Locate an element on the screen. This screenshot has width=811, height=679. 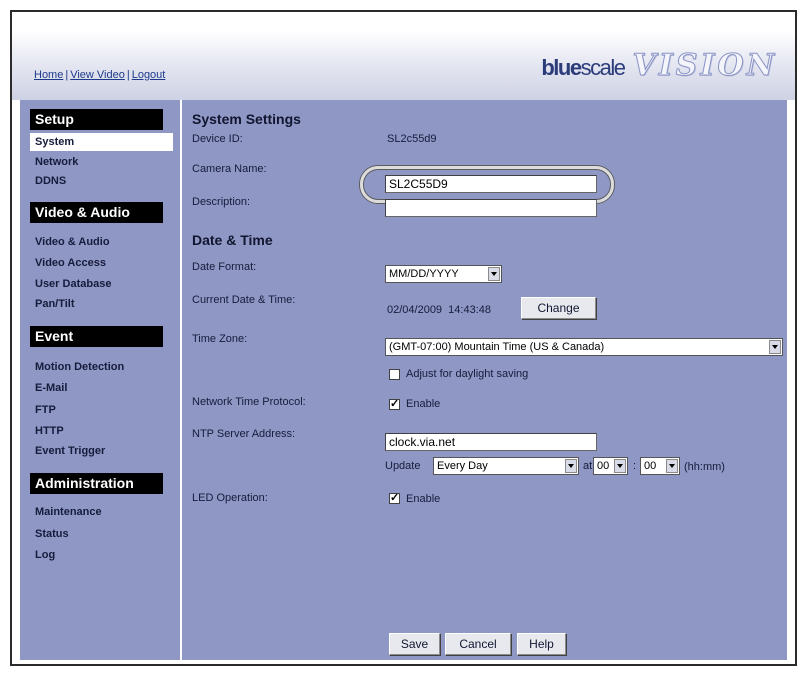
date-format-value: MM/DD/YYYY is located at coordinates (424, 274).